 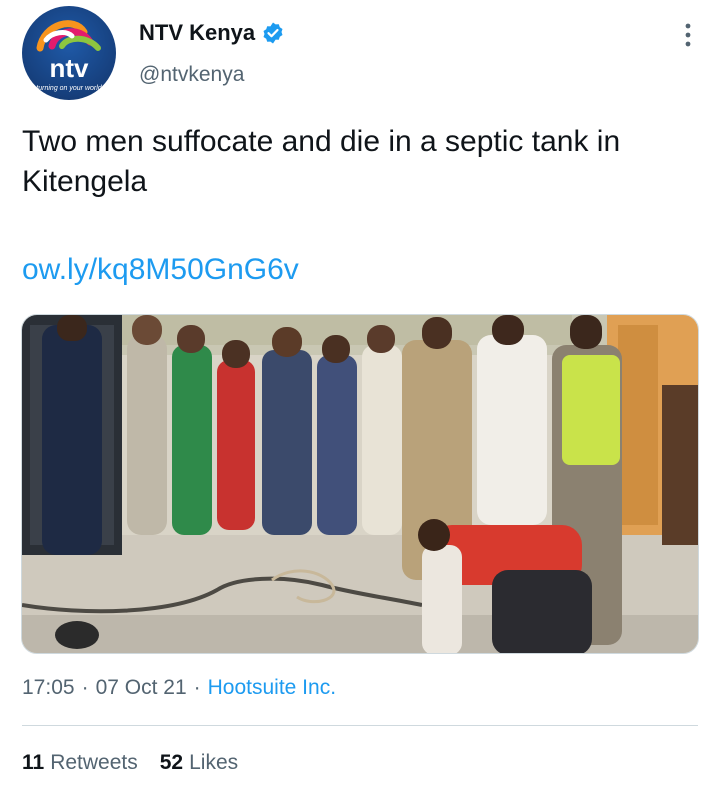 I want to click on verified-badge-icon, so click(x=273, y=33).